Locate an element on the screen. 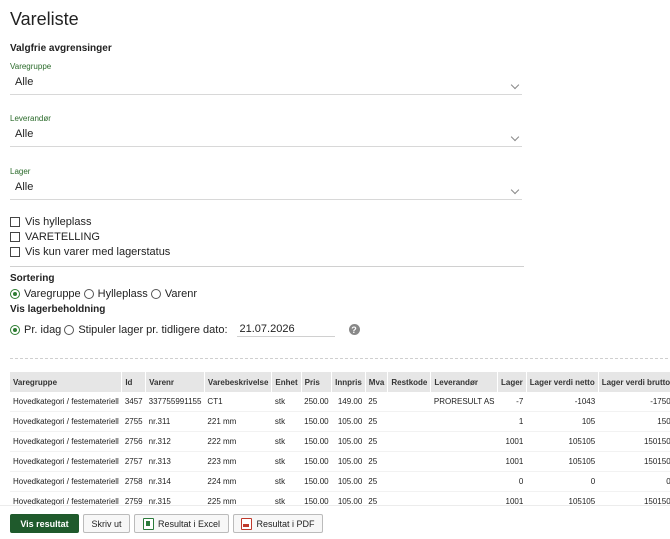  pdf-button-label: Resultat i PDF is located at coordinates (285, 523).